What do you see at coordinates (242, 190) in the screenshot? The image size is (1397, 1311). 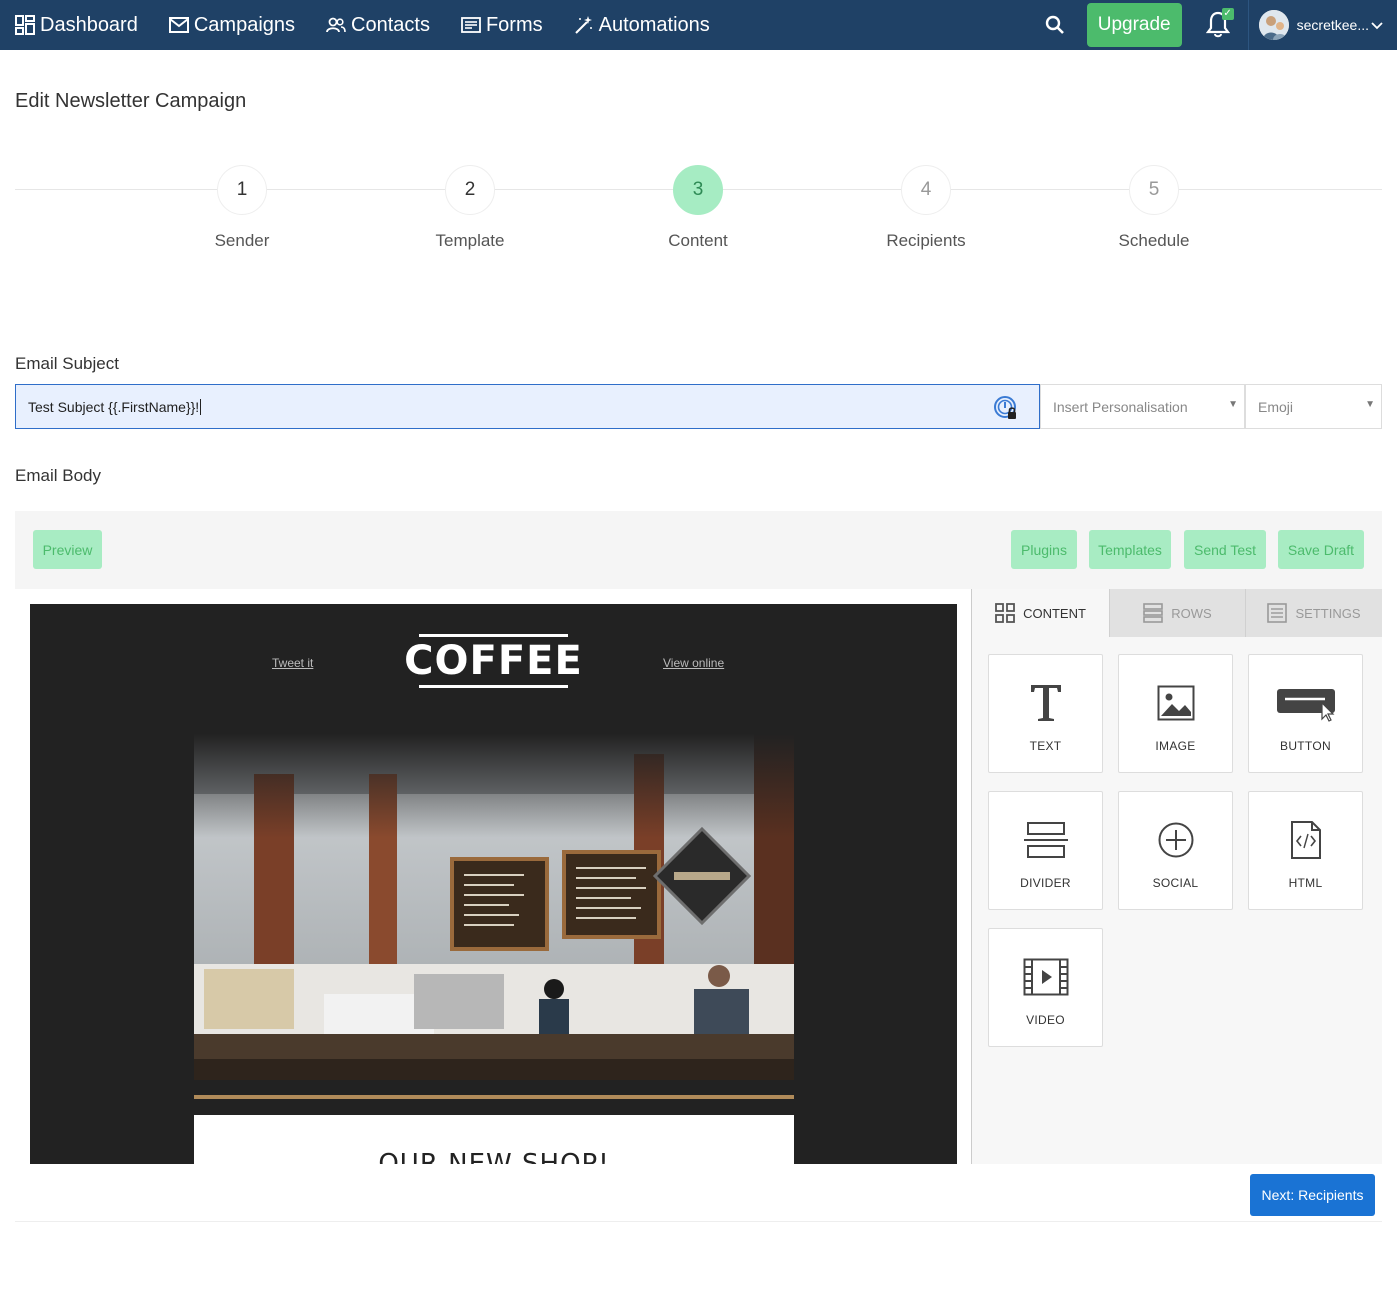 I see `step-number: 1` at bounding box center [242, 190].